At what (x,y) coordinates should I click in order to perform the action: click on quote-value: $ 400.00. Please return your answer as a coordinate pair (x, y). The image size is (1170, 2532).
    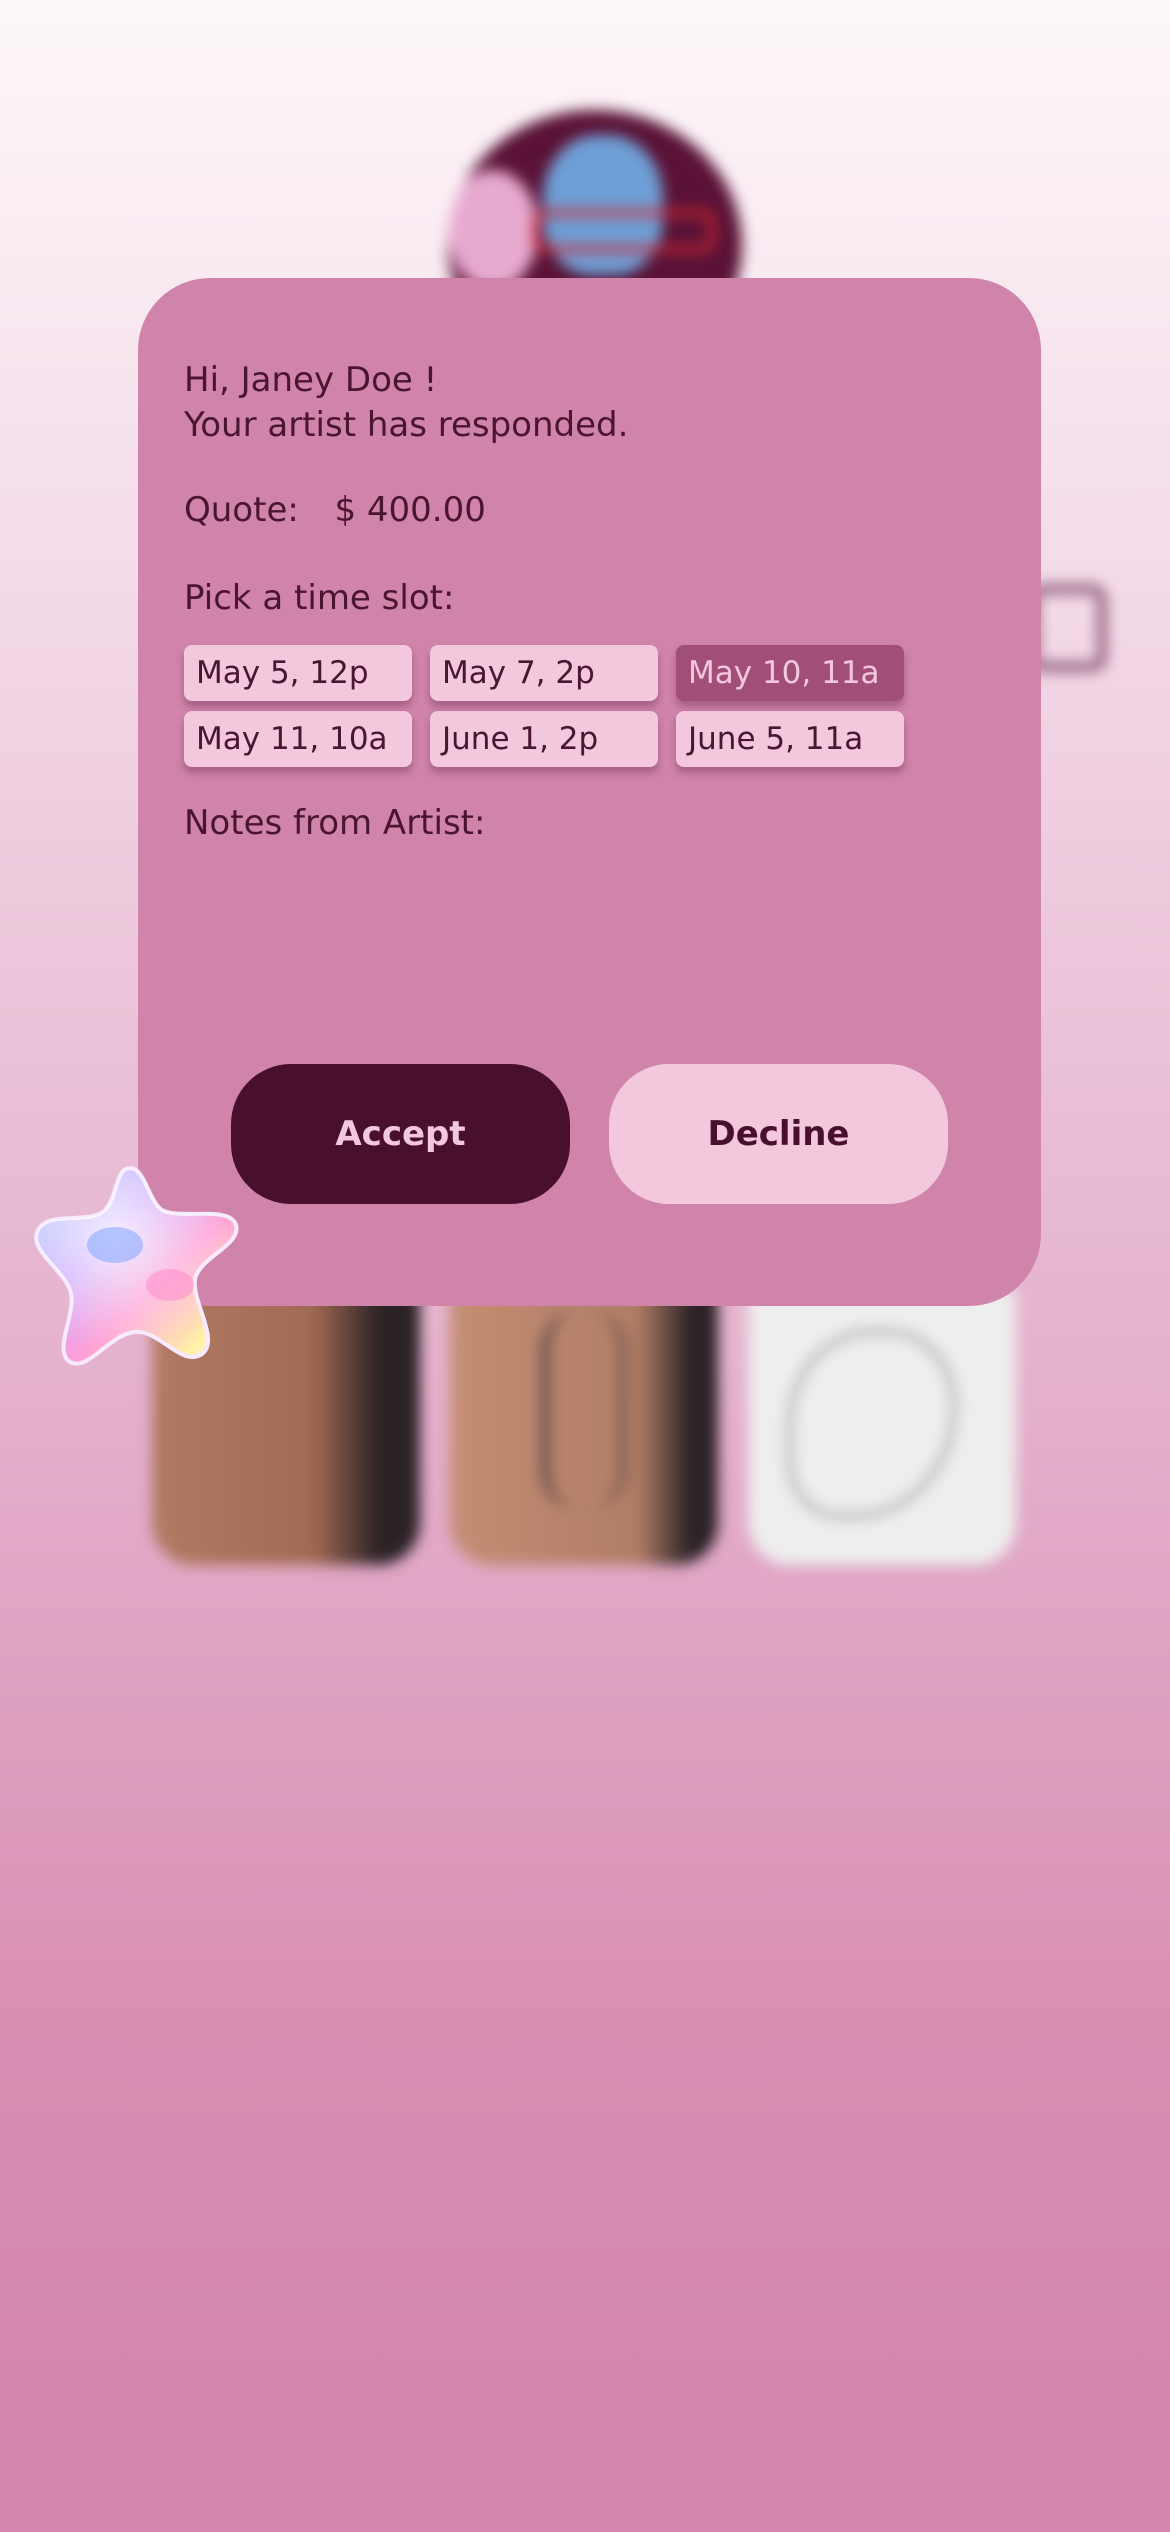
    Looking at the image, I should click on (410, 510).